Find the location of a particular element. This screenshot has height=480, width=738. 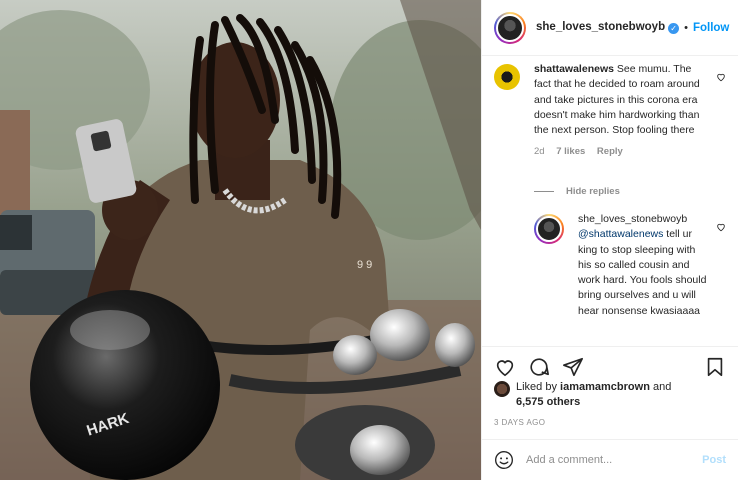

liker-avatar is located at coordinates (502, 389).